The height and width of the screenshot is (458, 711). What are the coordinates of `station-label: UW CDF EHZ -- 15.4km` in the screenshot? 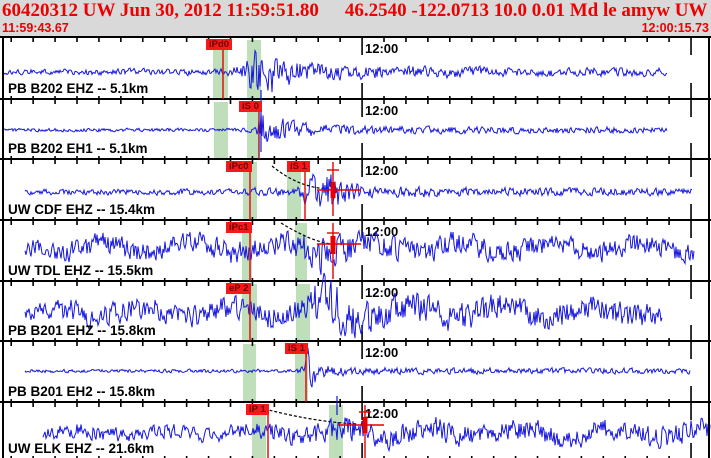 It's located at (82, 209).